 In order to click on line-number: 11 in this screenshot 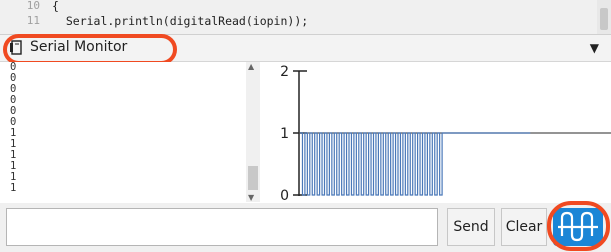, I will do `click(33, 20)`.